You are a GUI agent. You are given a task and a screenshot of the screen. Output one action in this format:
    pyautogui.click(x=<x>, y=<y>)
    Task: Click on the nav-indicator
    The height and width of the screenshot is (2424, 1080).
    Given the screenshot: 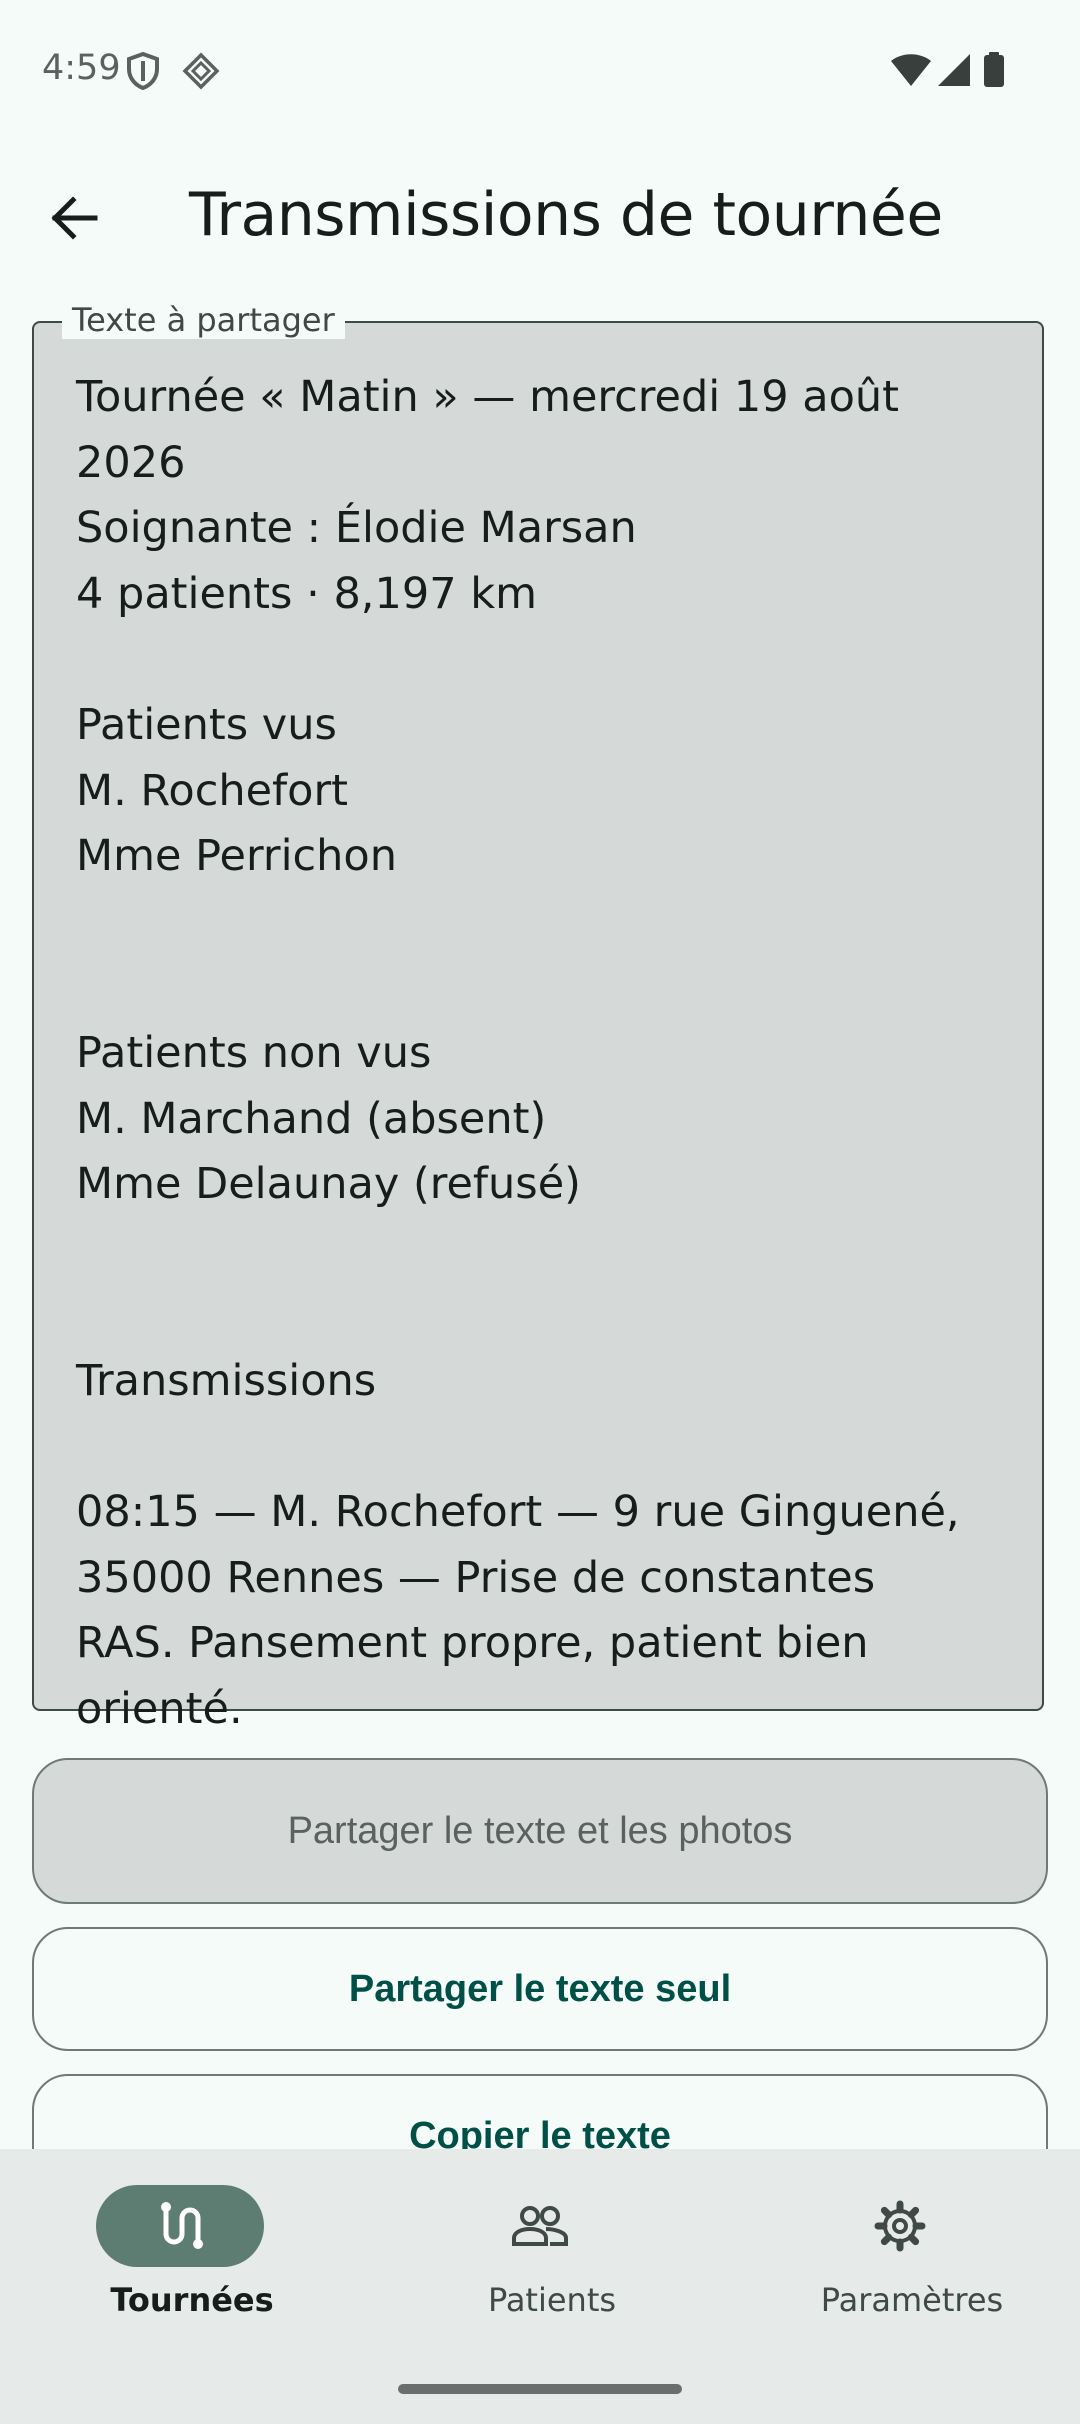 What is the action you would take?
    pyautogui.click(x=180, y=2226)
    